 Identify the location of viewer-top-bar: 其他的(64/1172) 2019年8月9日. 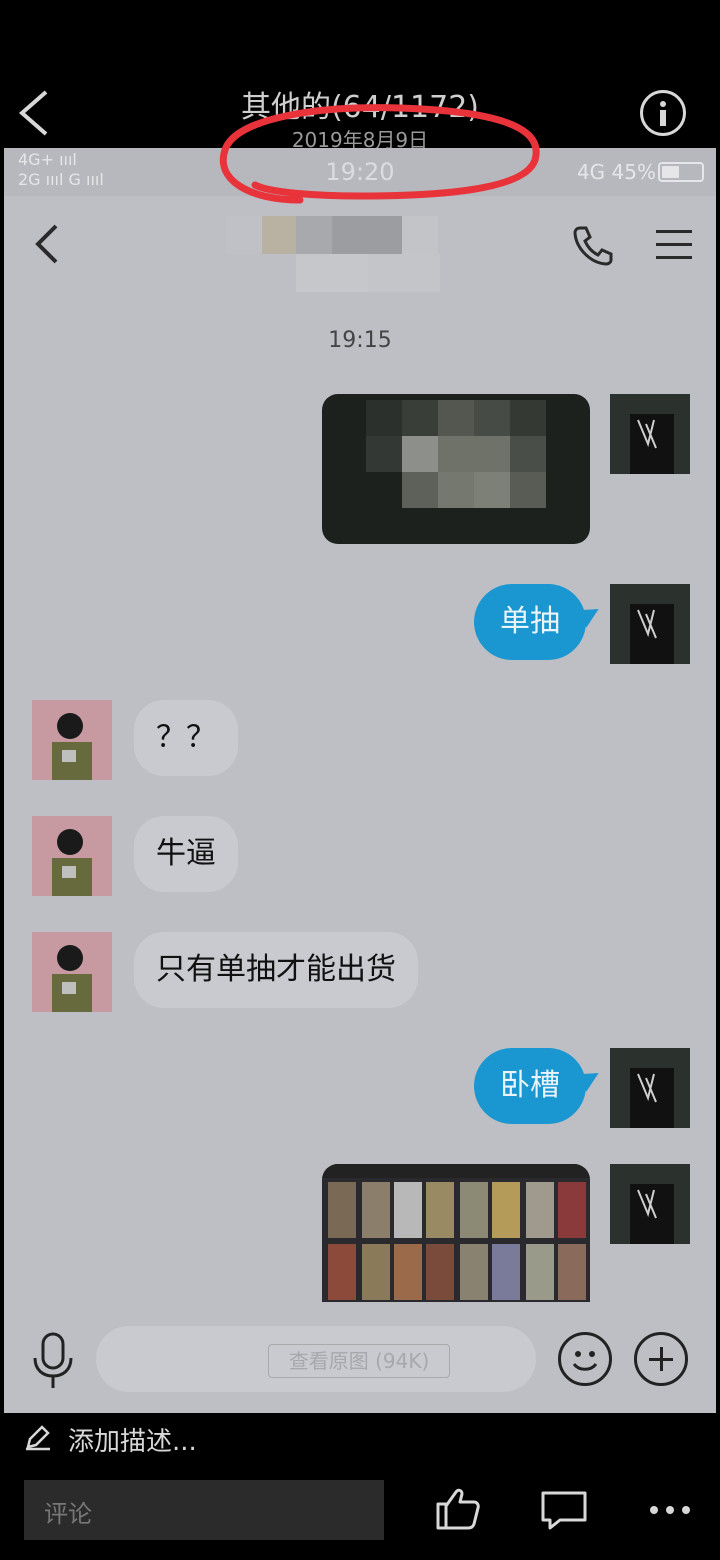
(360, 76).